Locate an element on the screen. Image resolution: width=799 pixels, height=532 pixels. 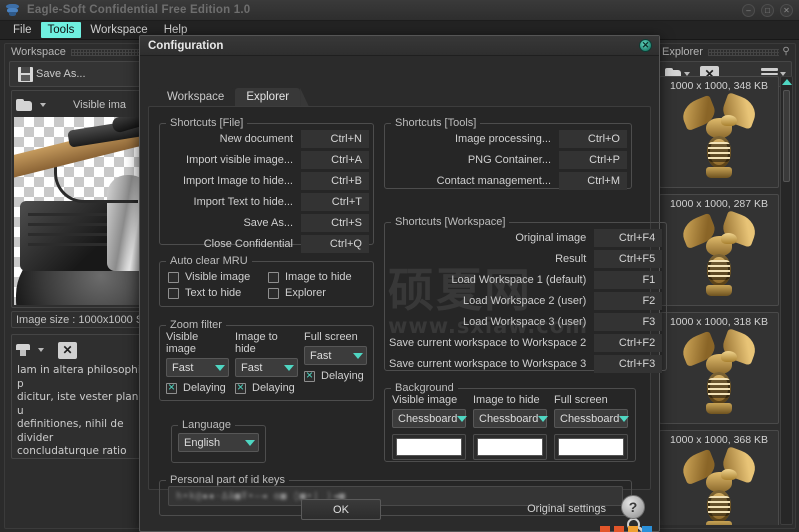
checkbox-visible-image: Visible image is located at coordinates (218, 277).